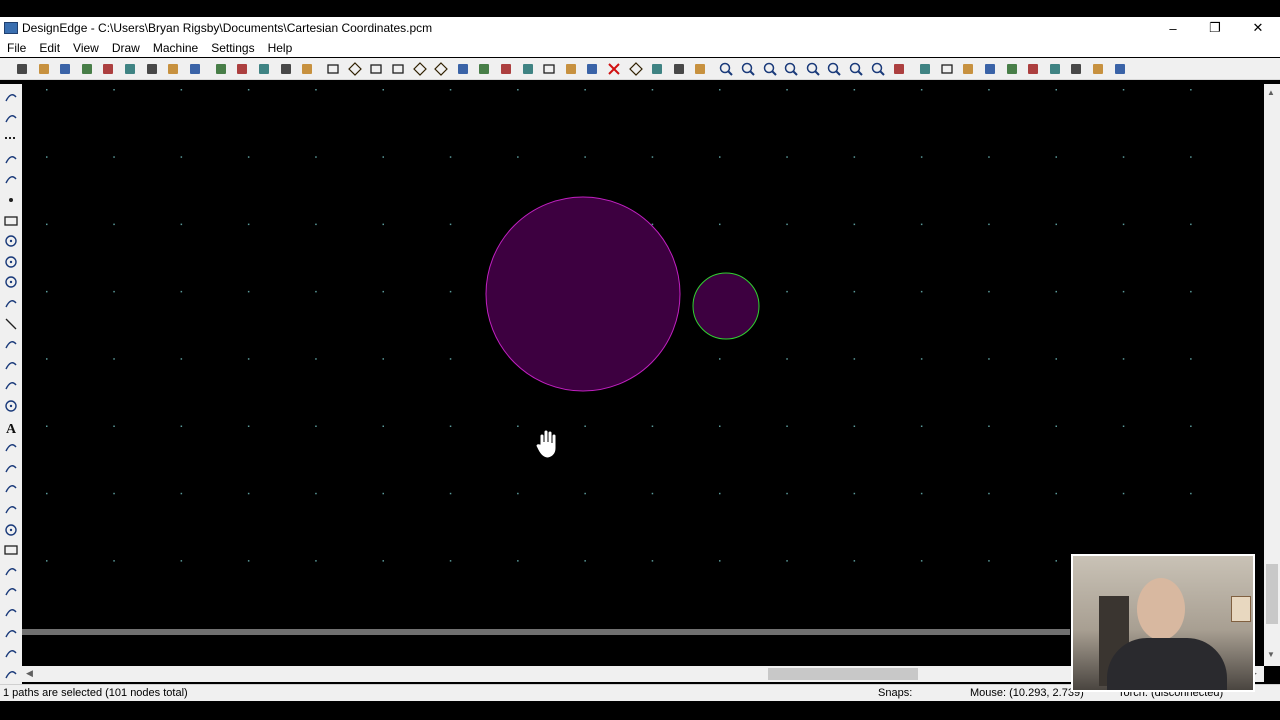  Describe the element at coordinates (748, 69) in the screenshot. I see `zoom-out-icon` at that location.